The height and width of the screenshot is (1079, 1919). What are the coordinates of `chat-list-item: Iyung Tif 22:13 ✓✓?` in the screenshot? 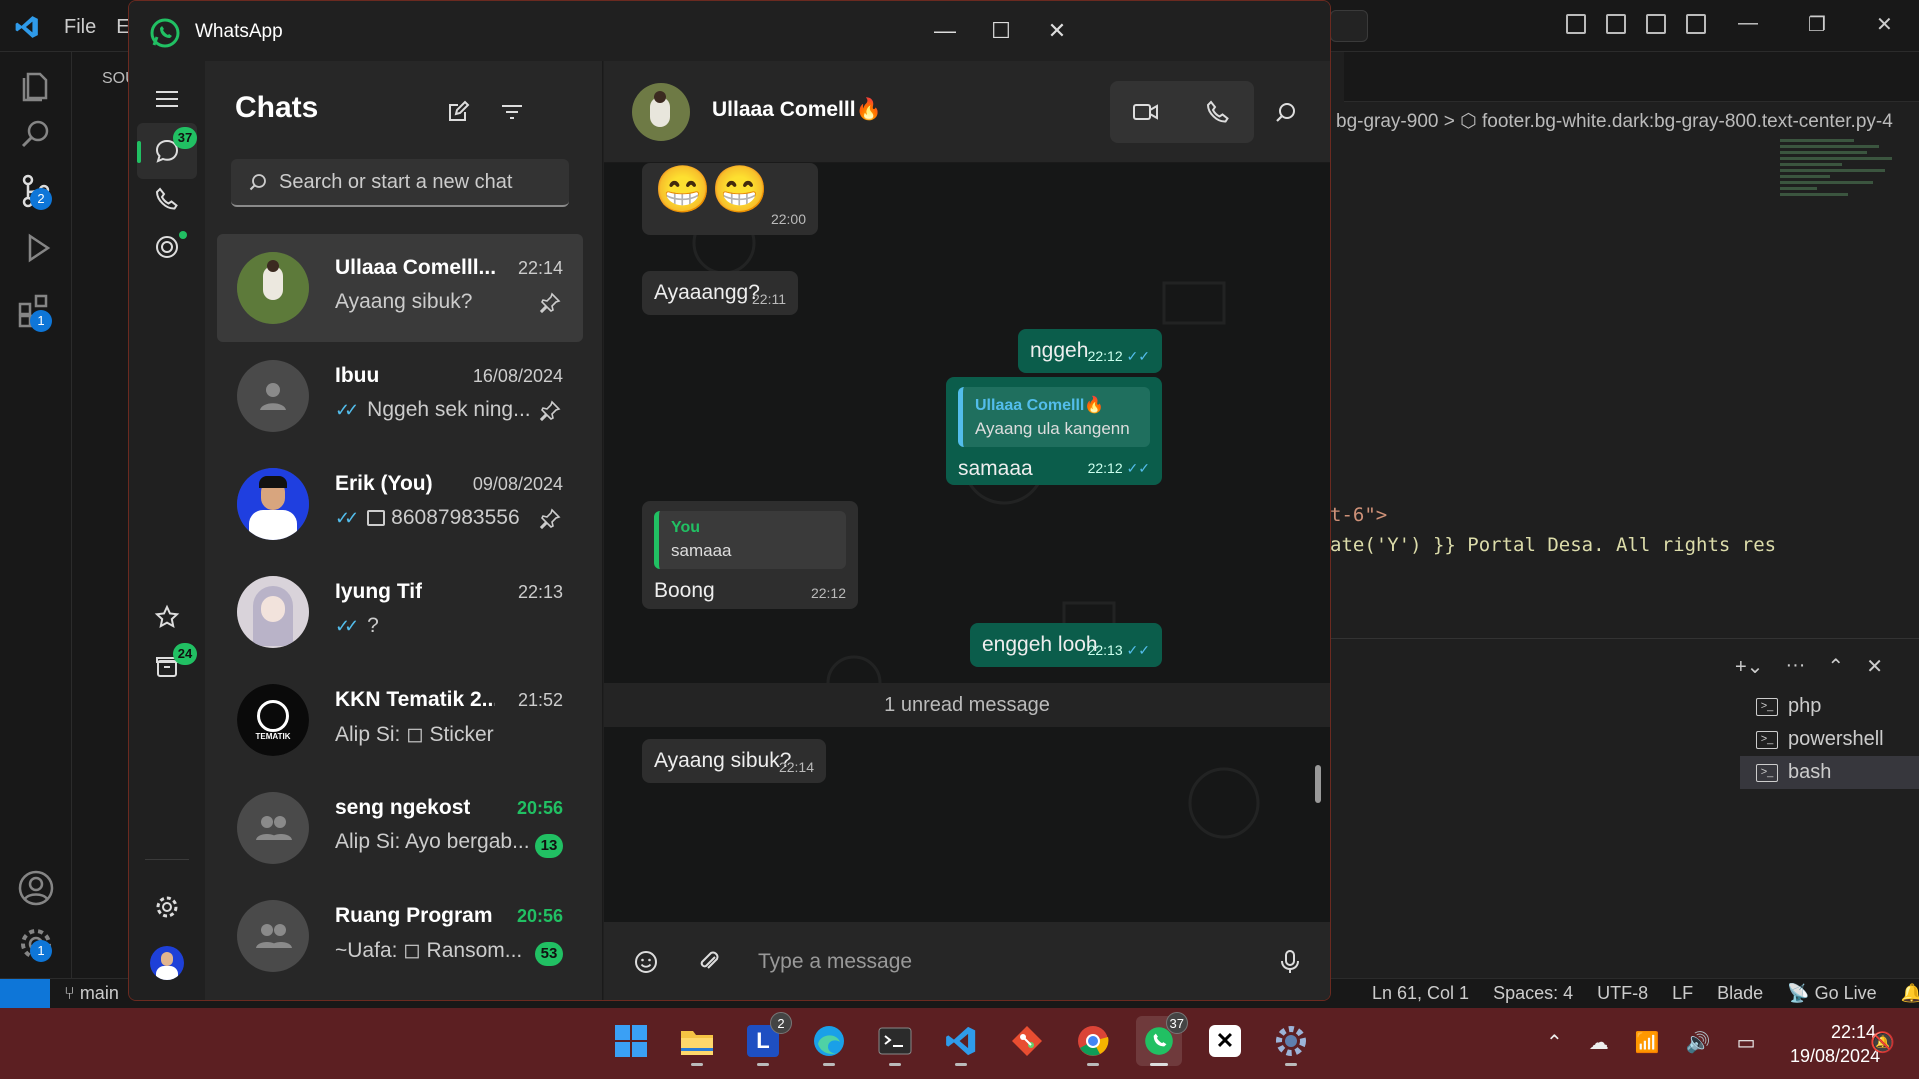 It's located at (400, 612).